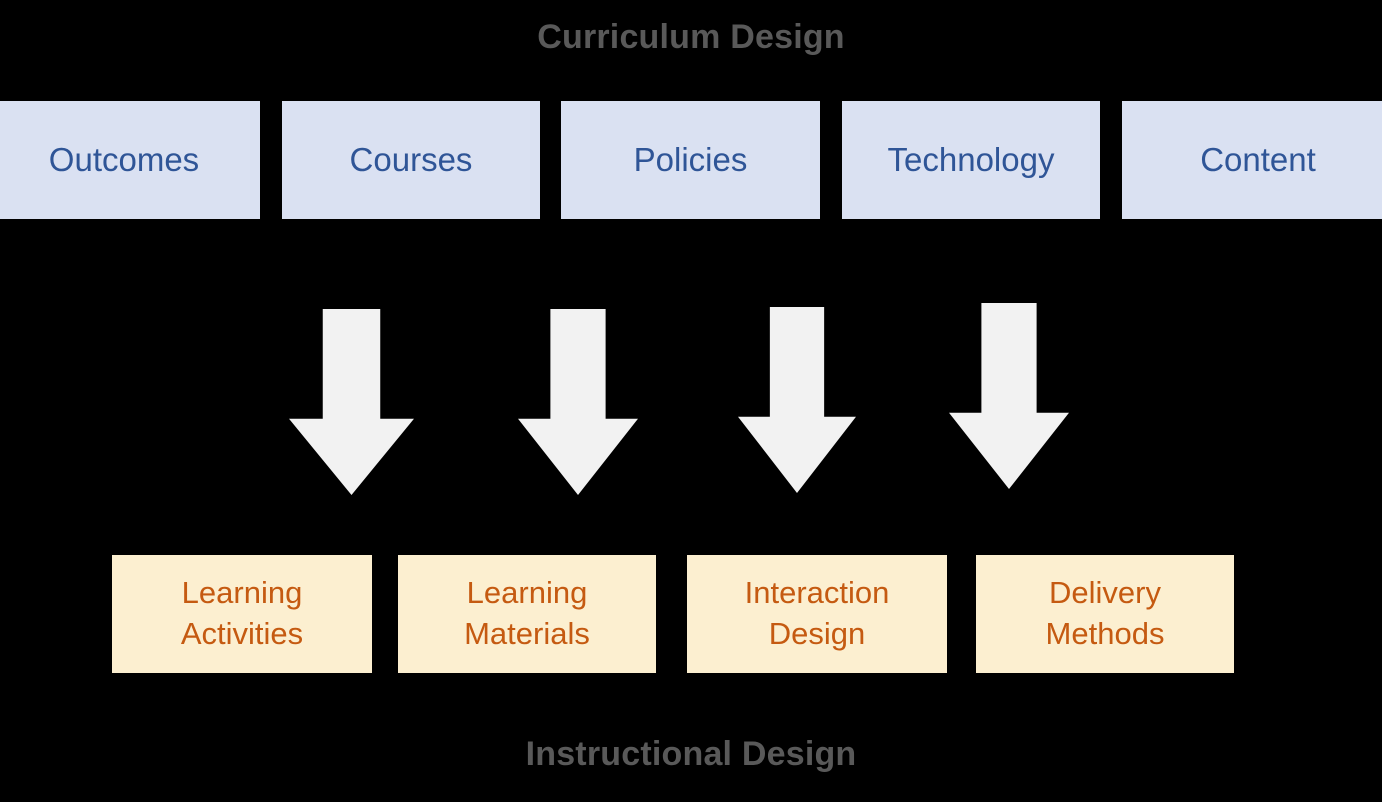 The height and width of the screenshot is (802, 1382). What do you see at coordinates (817, 593) in the screenshot?
I see `instructional-box-label-line1: Interaction` at bounding box center [817, 593].